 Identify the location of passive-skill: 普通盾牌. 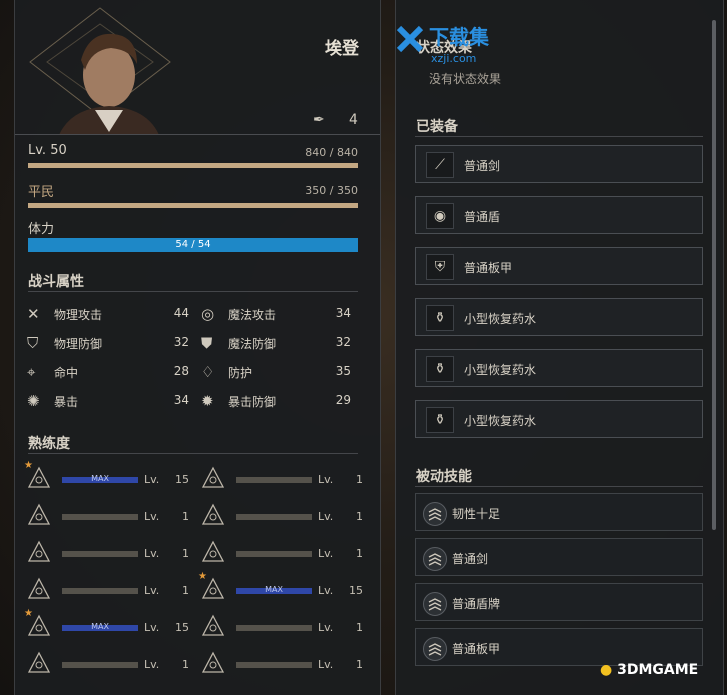
(559, 602).